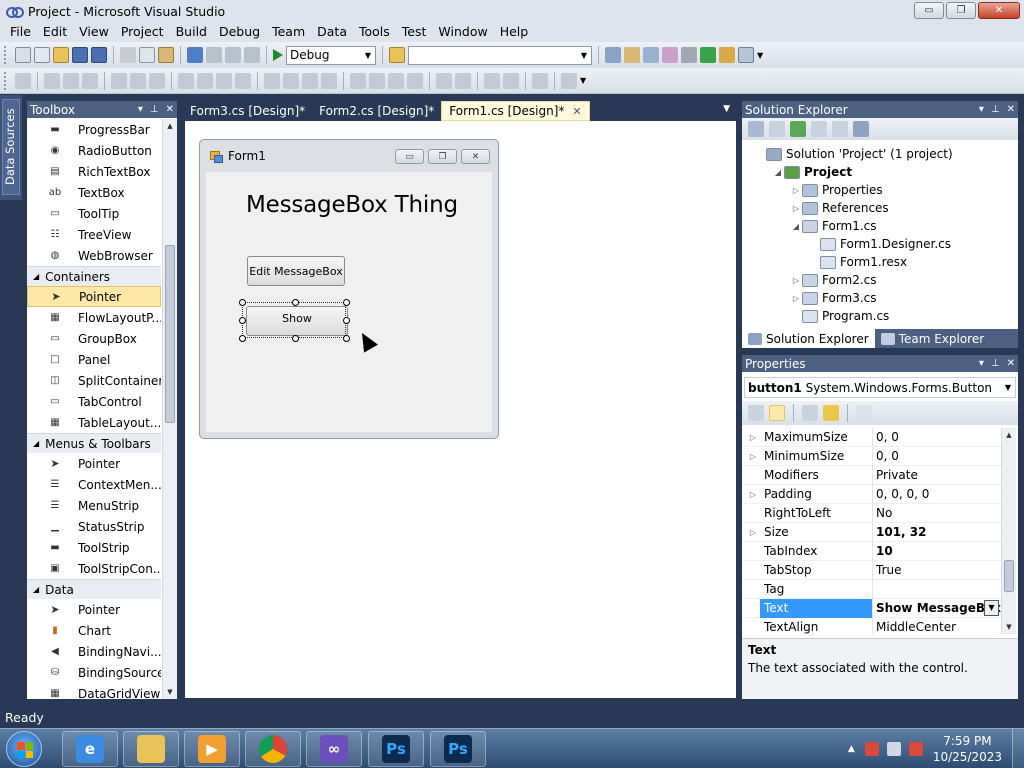 The image size is (1024, 768). Describe the element at coordinates (871, 494) in the screenshot. I see `property-row: ▷ Padding 0, 0, 0, 0` at that location.